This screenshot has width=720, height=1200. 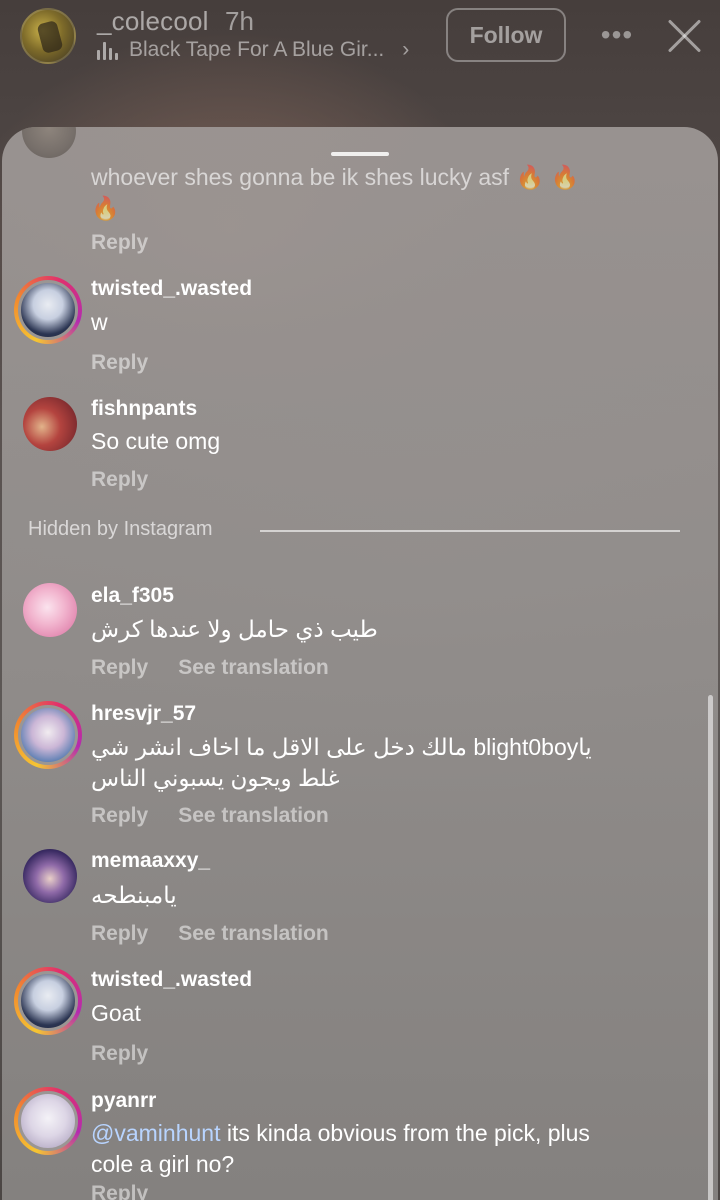 I want to click on music-bars-icon, so click(x=108, y=50).